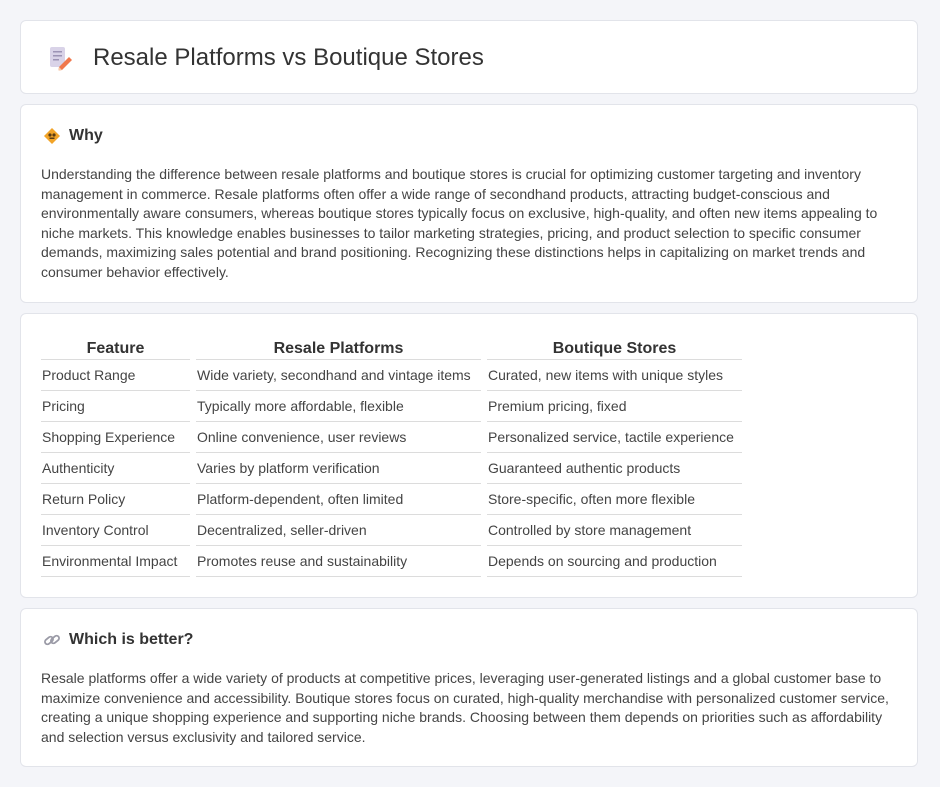 This screenshot has width=940, height=787. Describe the element at coordinates (288, 57) in the screenshot. I see `page-title: Resale Platforms vs Boutique Stores` at that location.